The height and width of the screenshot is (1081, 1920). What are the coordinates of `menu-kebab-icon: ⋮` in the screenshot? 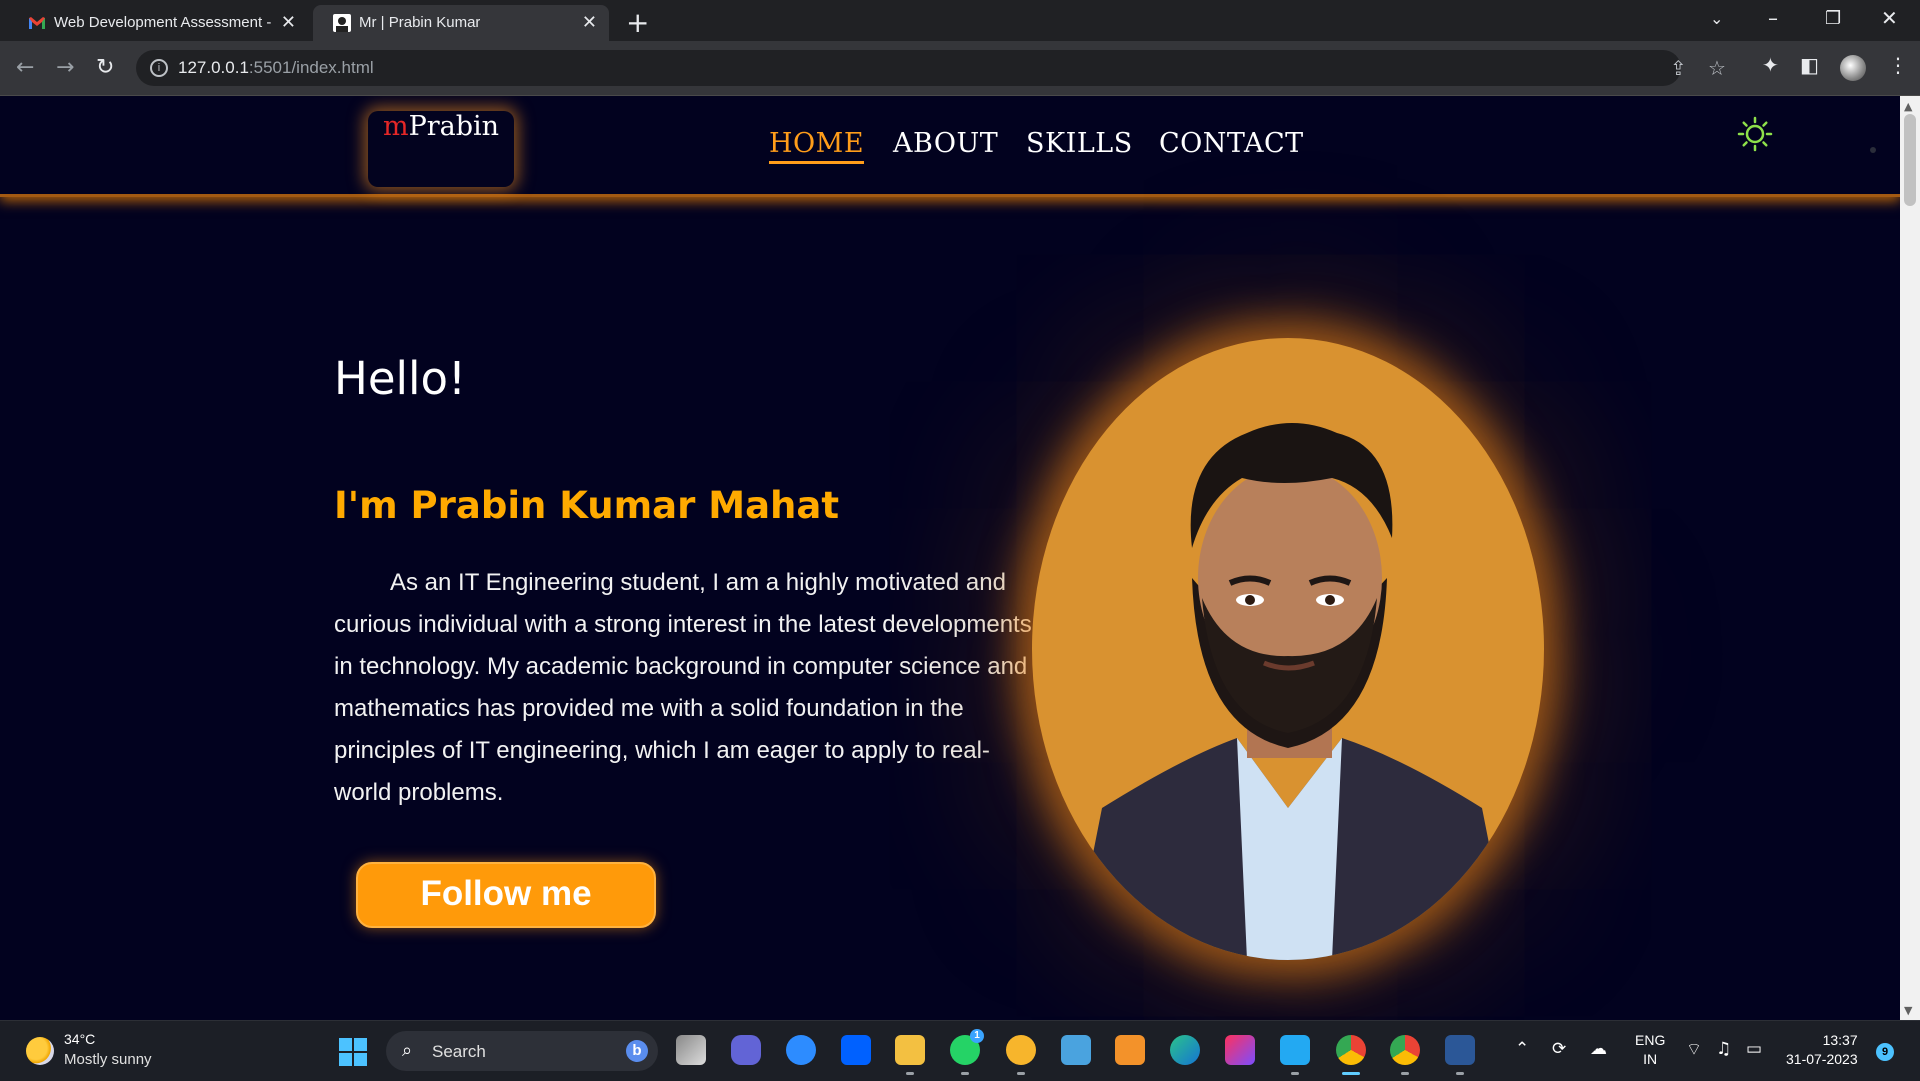 It's located at (1898, 65).